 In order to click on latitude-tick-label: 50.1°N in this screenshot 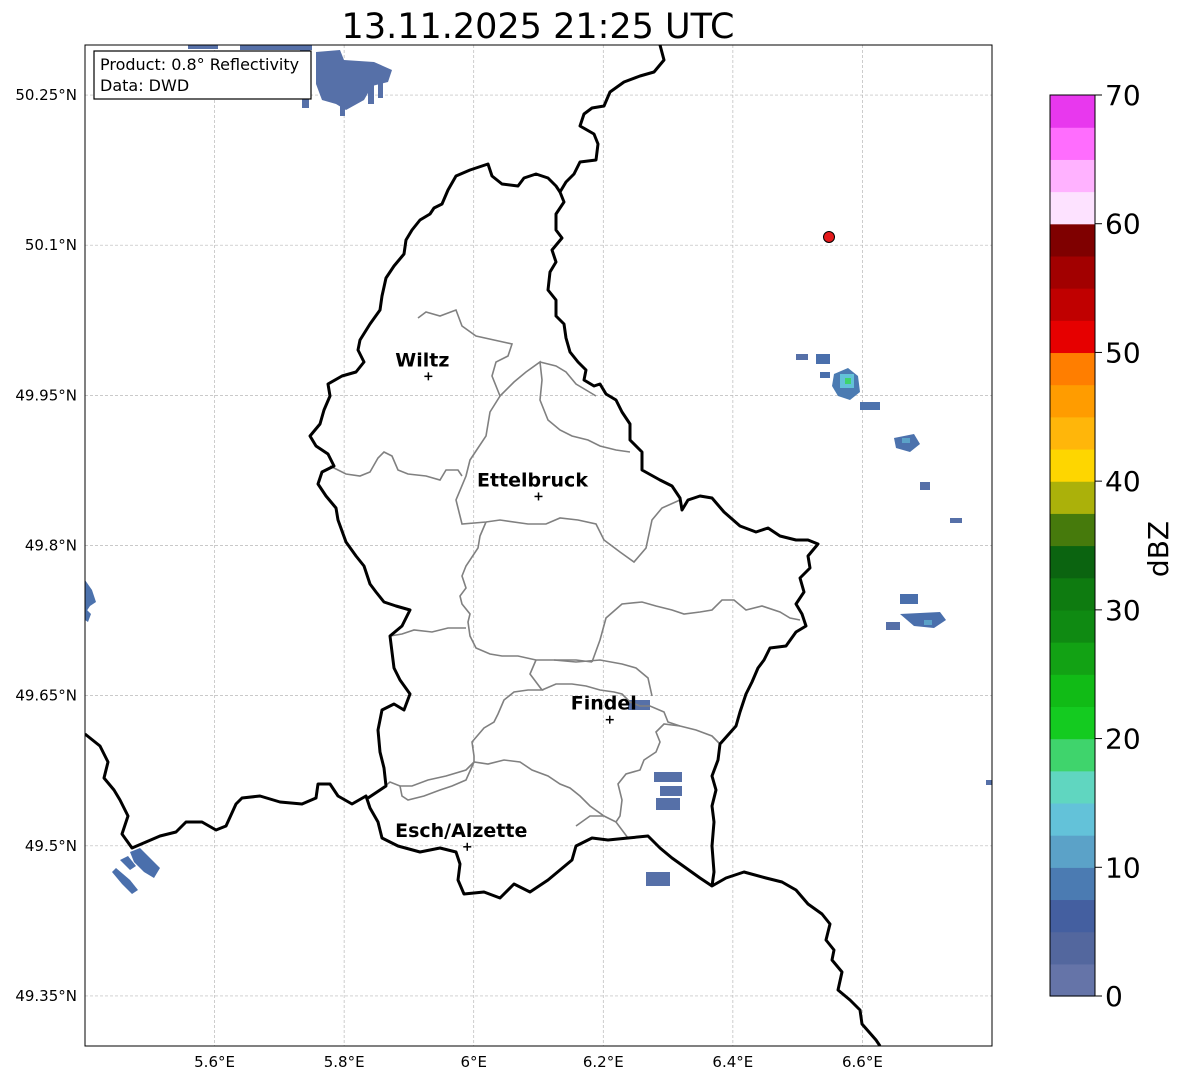, I will do `click(51, 245)`.